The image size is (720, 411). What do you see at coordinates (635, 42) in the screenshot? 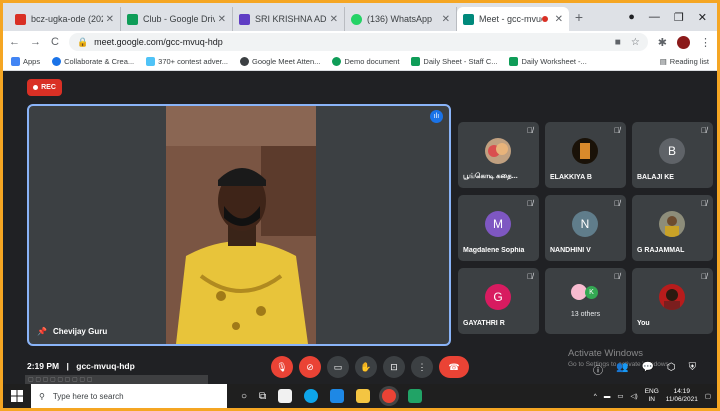
I see `star-icon: ☆` at bounding box center [635, 42].